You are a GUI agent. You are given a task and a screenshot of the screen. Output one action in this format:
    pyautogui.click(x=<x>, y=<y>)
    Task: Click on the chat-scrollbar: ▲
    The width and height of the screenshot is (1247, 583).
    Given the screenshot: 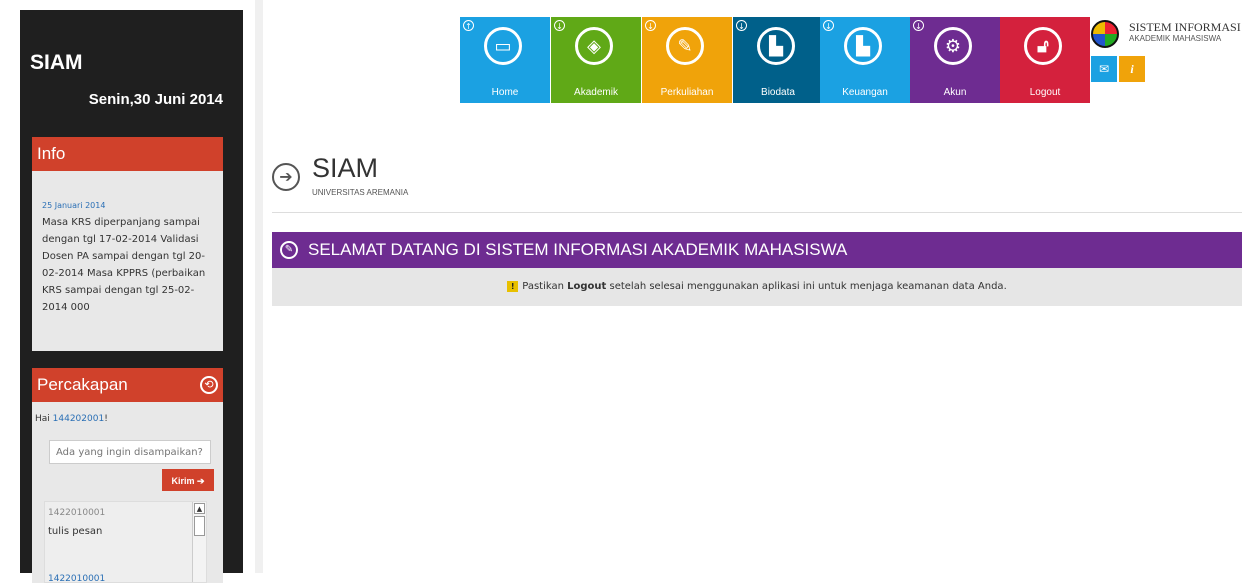 What is the action you would take?
    pyautogui.click(x=199, y=542)
    